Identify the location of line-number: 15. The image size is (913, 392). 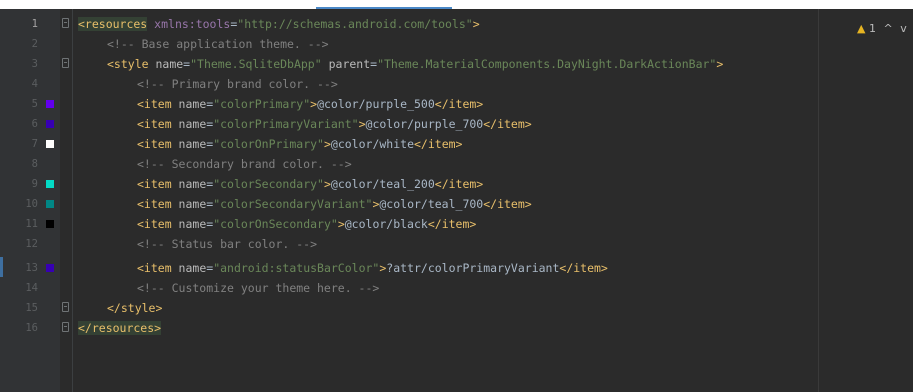
(19, 308).